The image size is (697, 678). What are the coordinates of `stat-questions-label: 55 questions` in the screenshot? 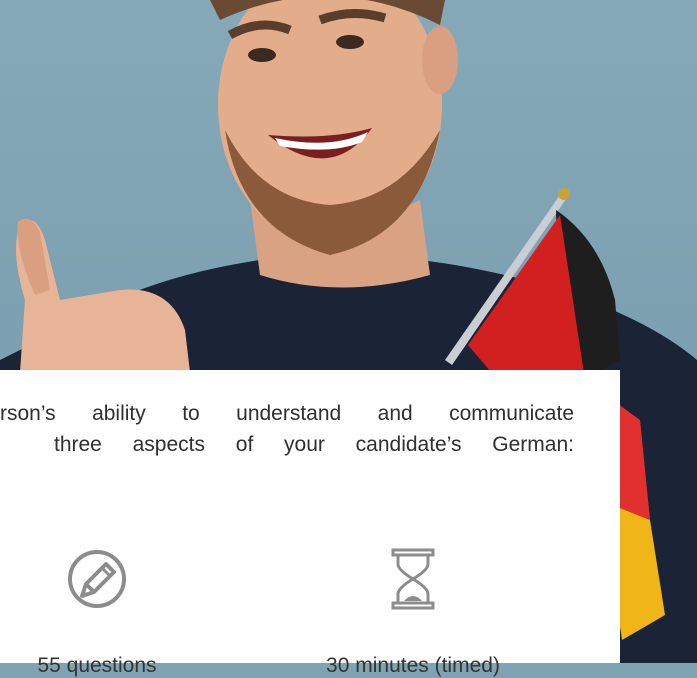 It's located at (97, 665).